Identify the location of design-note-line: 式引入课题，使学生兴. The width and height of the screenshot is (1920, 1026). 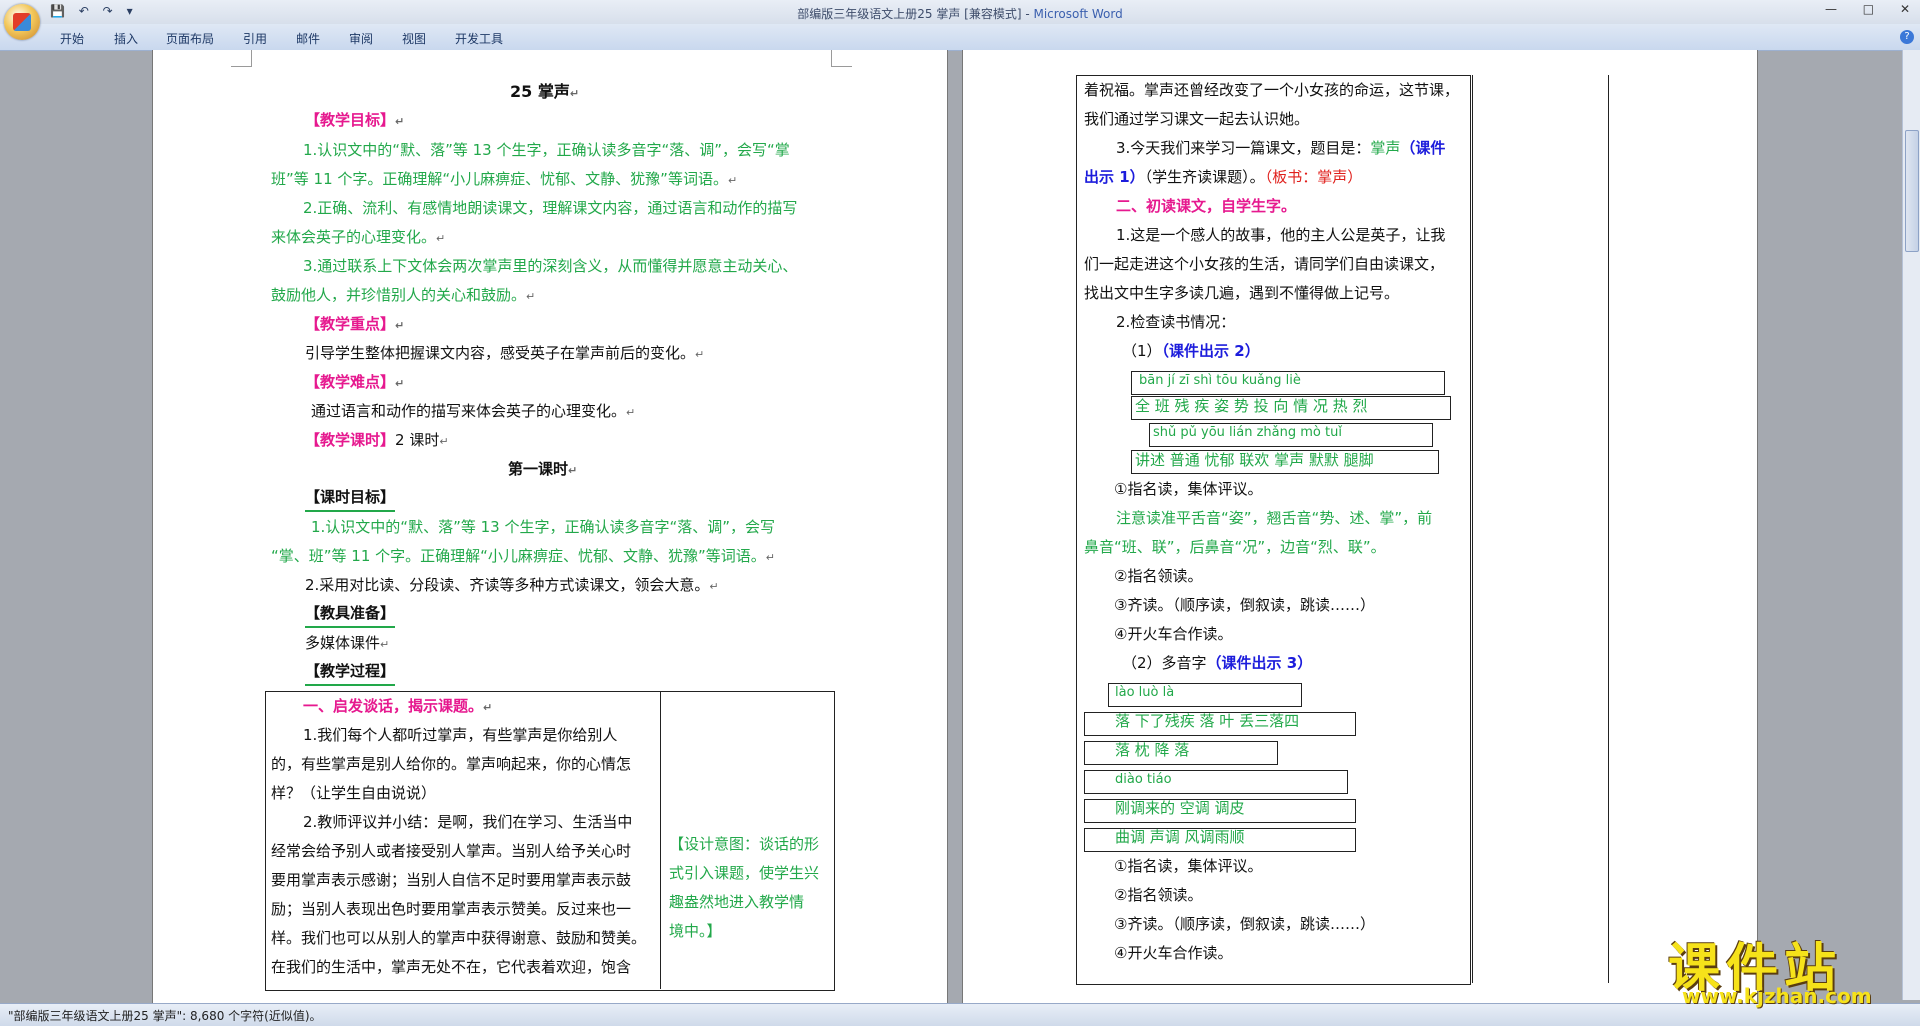
(744, 873).